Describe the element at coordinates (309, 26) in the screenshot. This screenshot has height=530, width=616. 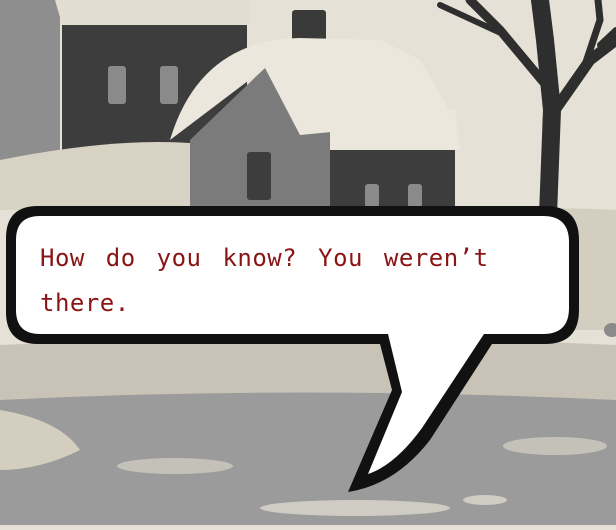
I see `chimney` at that location.